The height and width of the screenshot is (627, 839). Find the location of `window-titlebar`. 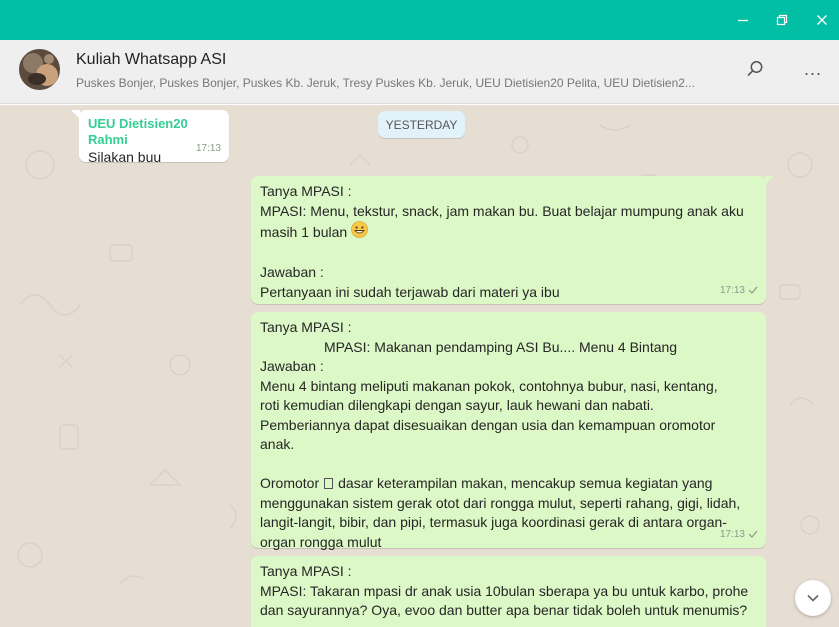

window-titlebar is located at coordinates (419, 20).